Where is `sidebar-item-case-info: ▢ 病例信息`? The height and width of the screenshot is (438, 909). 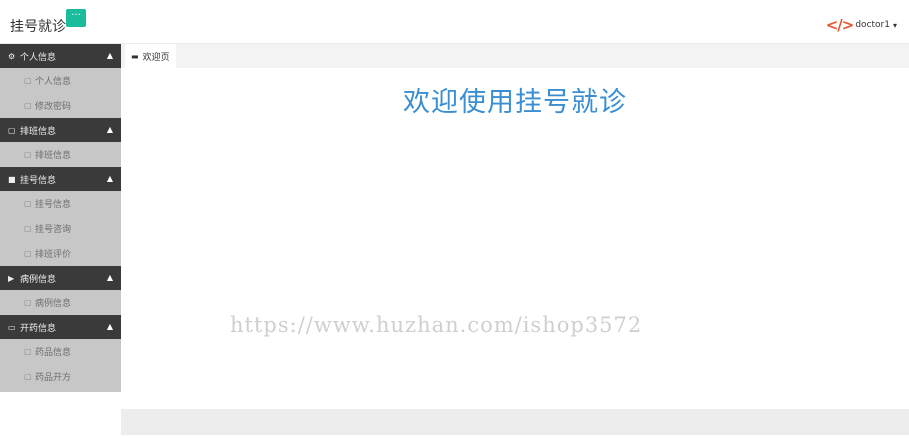
sidebar-item-case-info: ▢ 病例信息 is located at coordinates (60, 302).